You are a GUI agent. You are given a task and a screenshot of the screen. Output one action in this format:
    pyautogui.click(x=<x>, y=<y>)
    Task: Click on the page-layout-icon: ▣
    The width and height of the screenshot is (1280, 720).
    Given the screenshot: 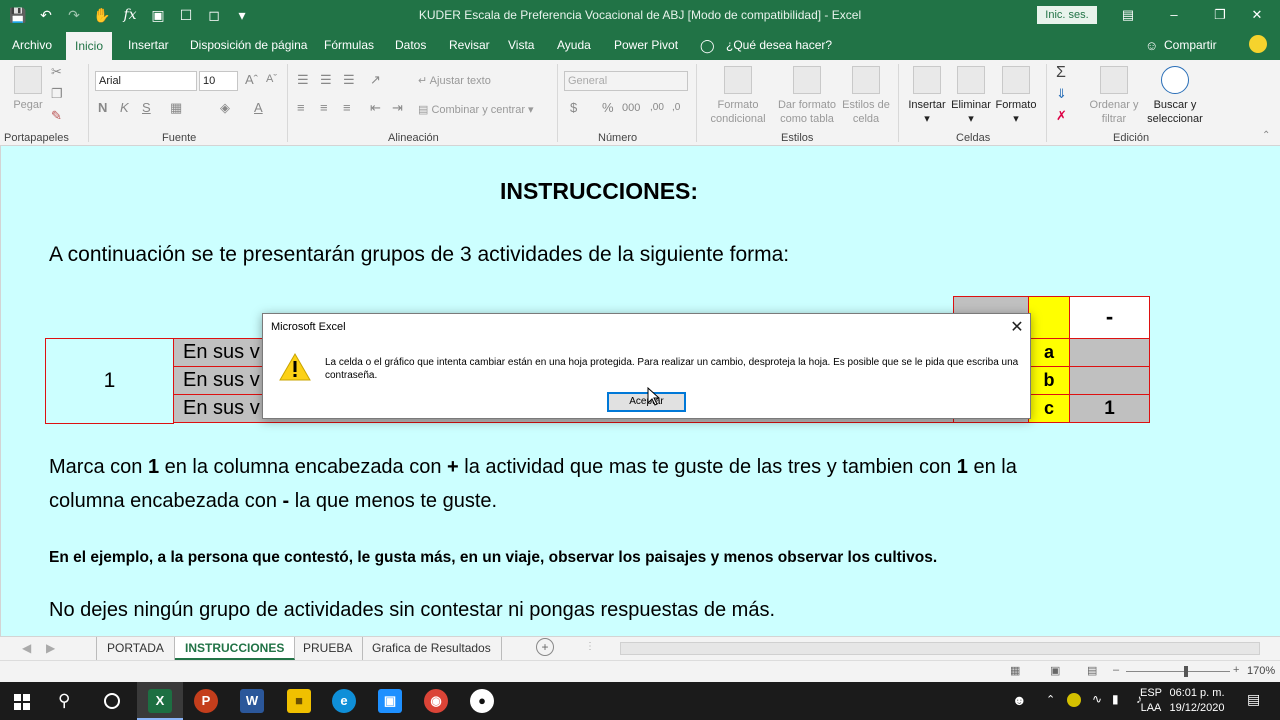 What is the action you would take?
    pyautogui.click(x=1055, y=670)
    